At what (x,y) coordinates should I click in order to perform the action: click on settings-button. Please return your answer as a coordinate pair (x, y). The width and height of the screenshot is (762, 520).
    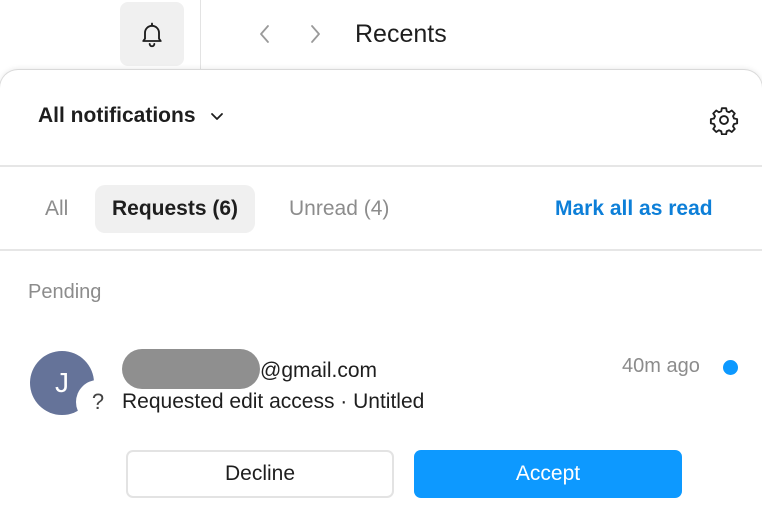
    Looking at the image, I should click on (724, 120).